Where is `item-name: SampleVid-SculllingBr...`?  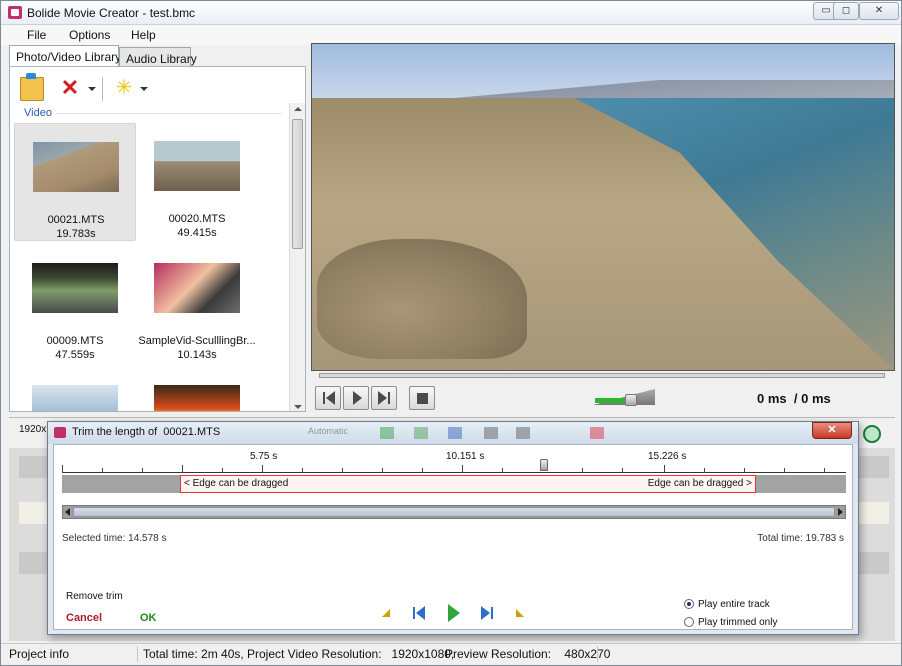
item-name: SampleVid-SculllingBr... is located at coordinates (197, 341).